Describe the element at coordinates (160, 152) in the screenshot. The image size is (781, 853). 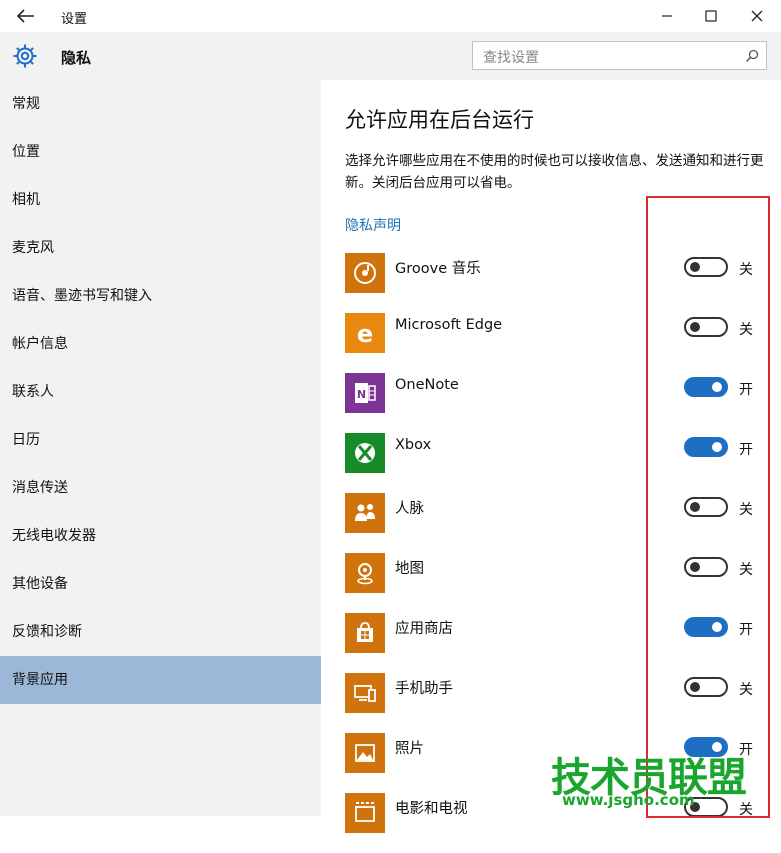
I see `sidebar-item-location: 位置` at that location.